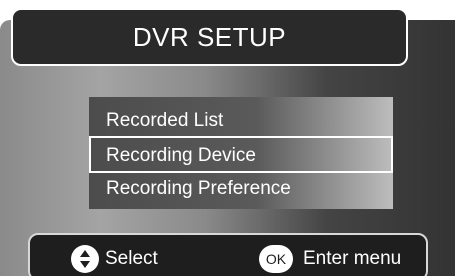 This screenshot has width=455, height=276. I want to click on enter-menu-hint-label: Enter menu, so click(352, 258).